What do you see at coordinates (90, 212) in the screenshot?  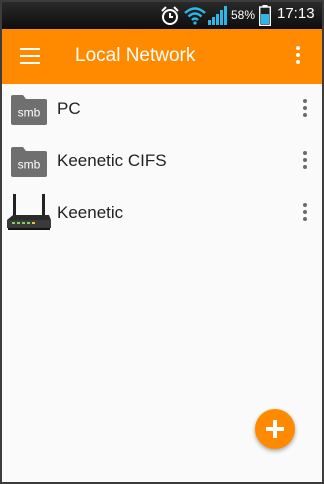 I see `list-item-label: Keenetic` at bounding box center [90, 212].